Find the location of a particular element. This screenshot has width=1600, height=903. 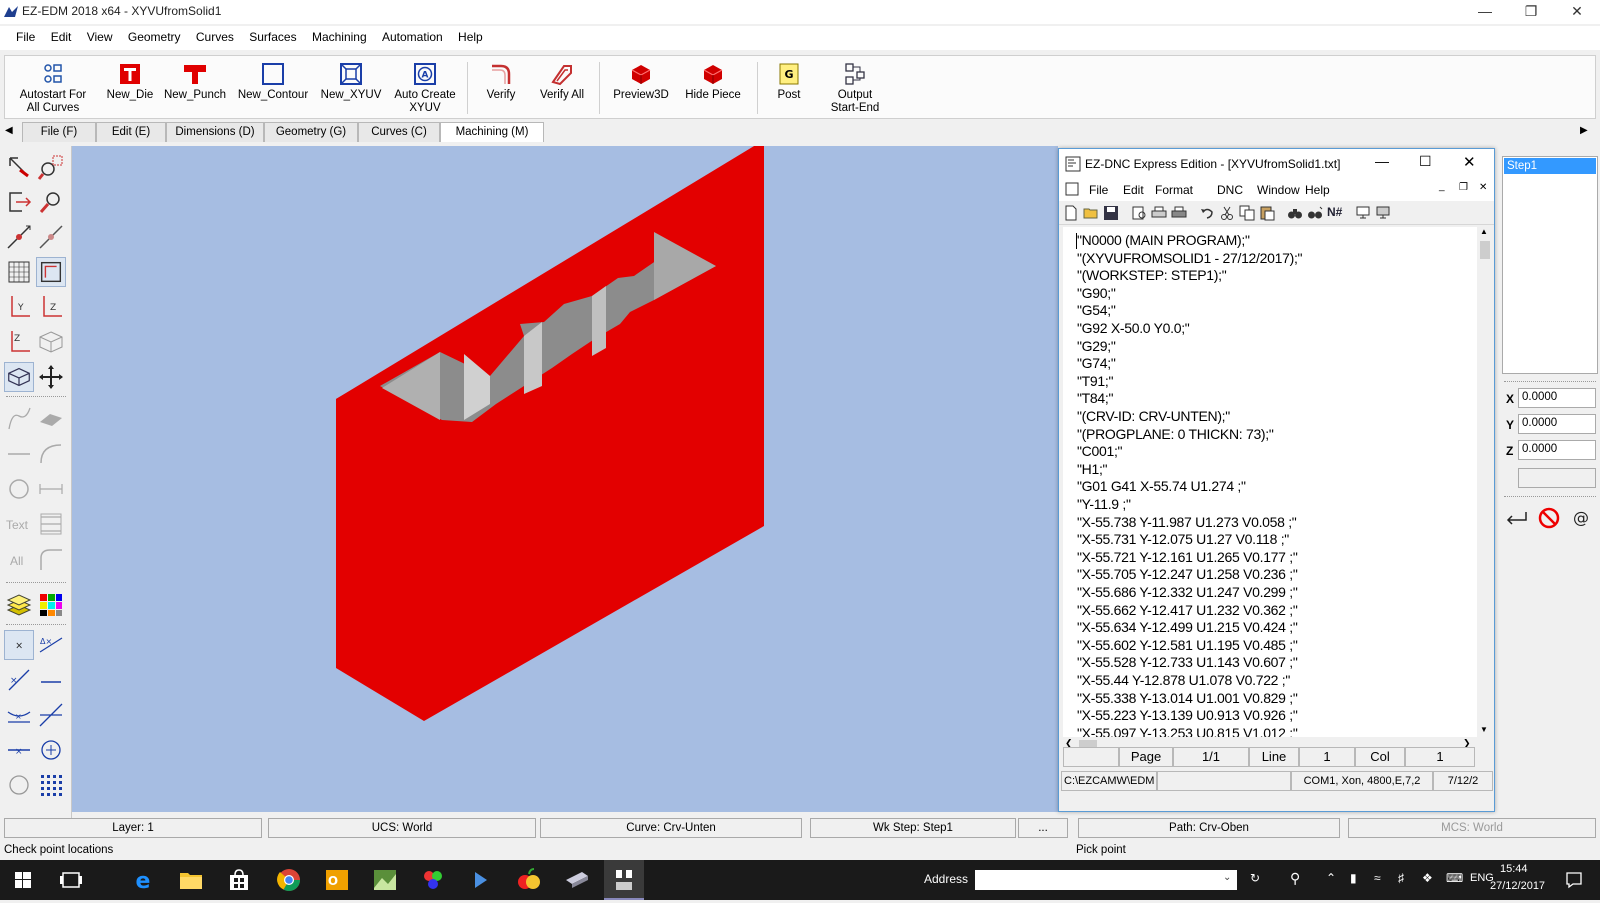

tab-scroll-left-icon: ◀ is located at coordinates (9, 130).